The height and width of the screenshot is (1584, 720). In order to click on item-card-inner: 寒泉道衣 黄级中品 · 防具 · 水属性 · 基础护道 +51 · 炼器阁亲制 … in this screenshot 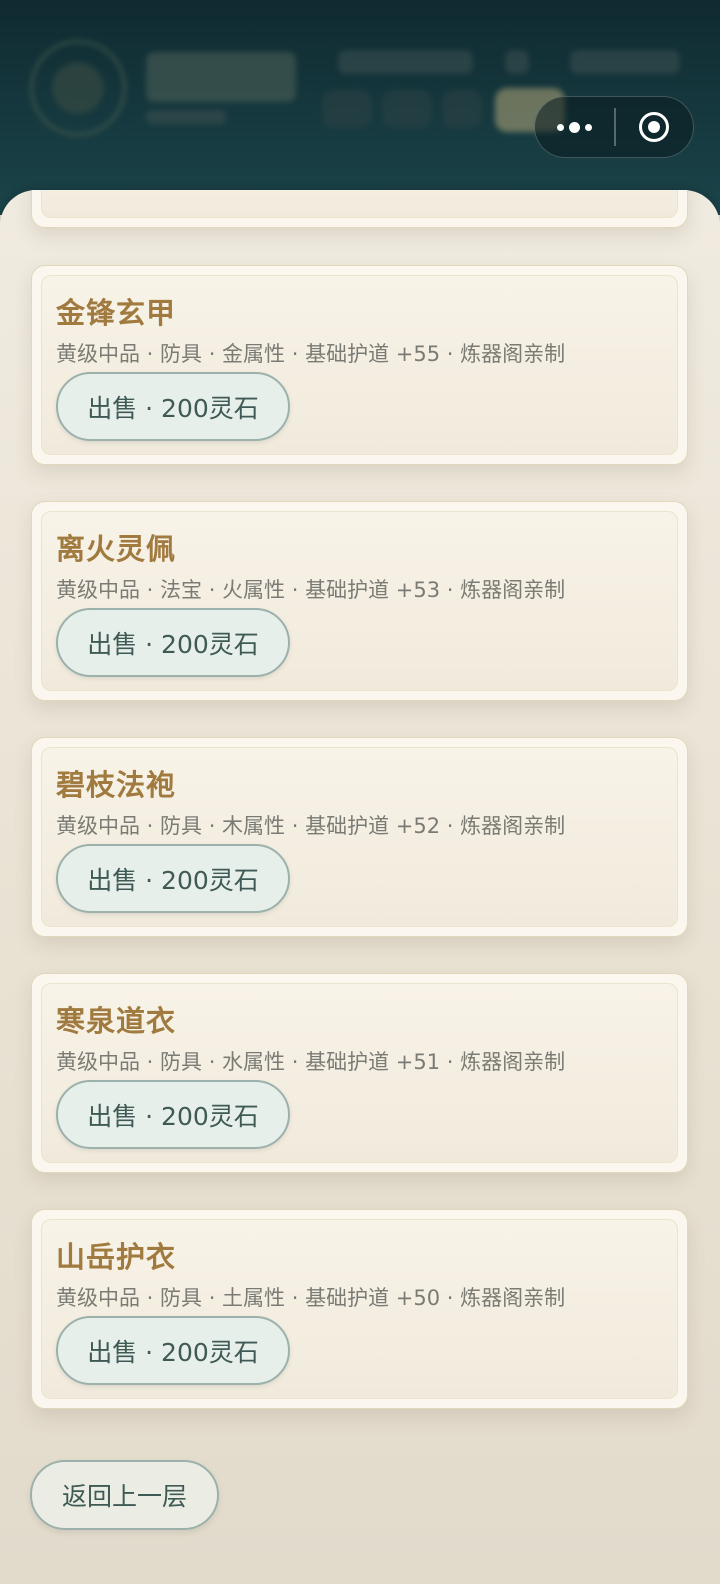, I will do `click(359, 1073)`.